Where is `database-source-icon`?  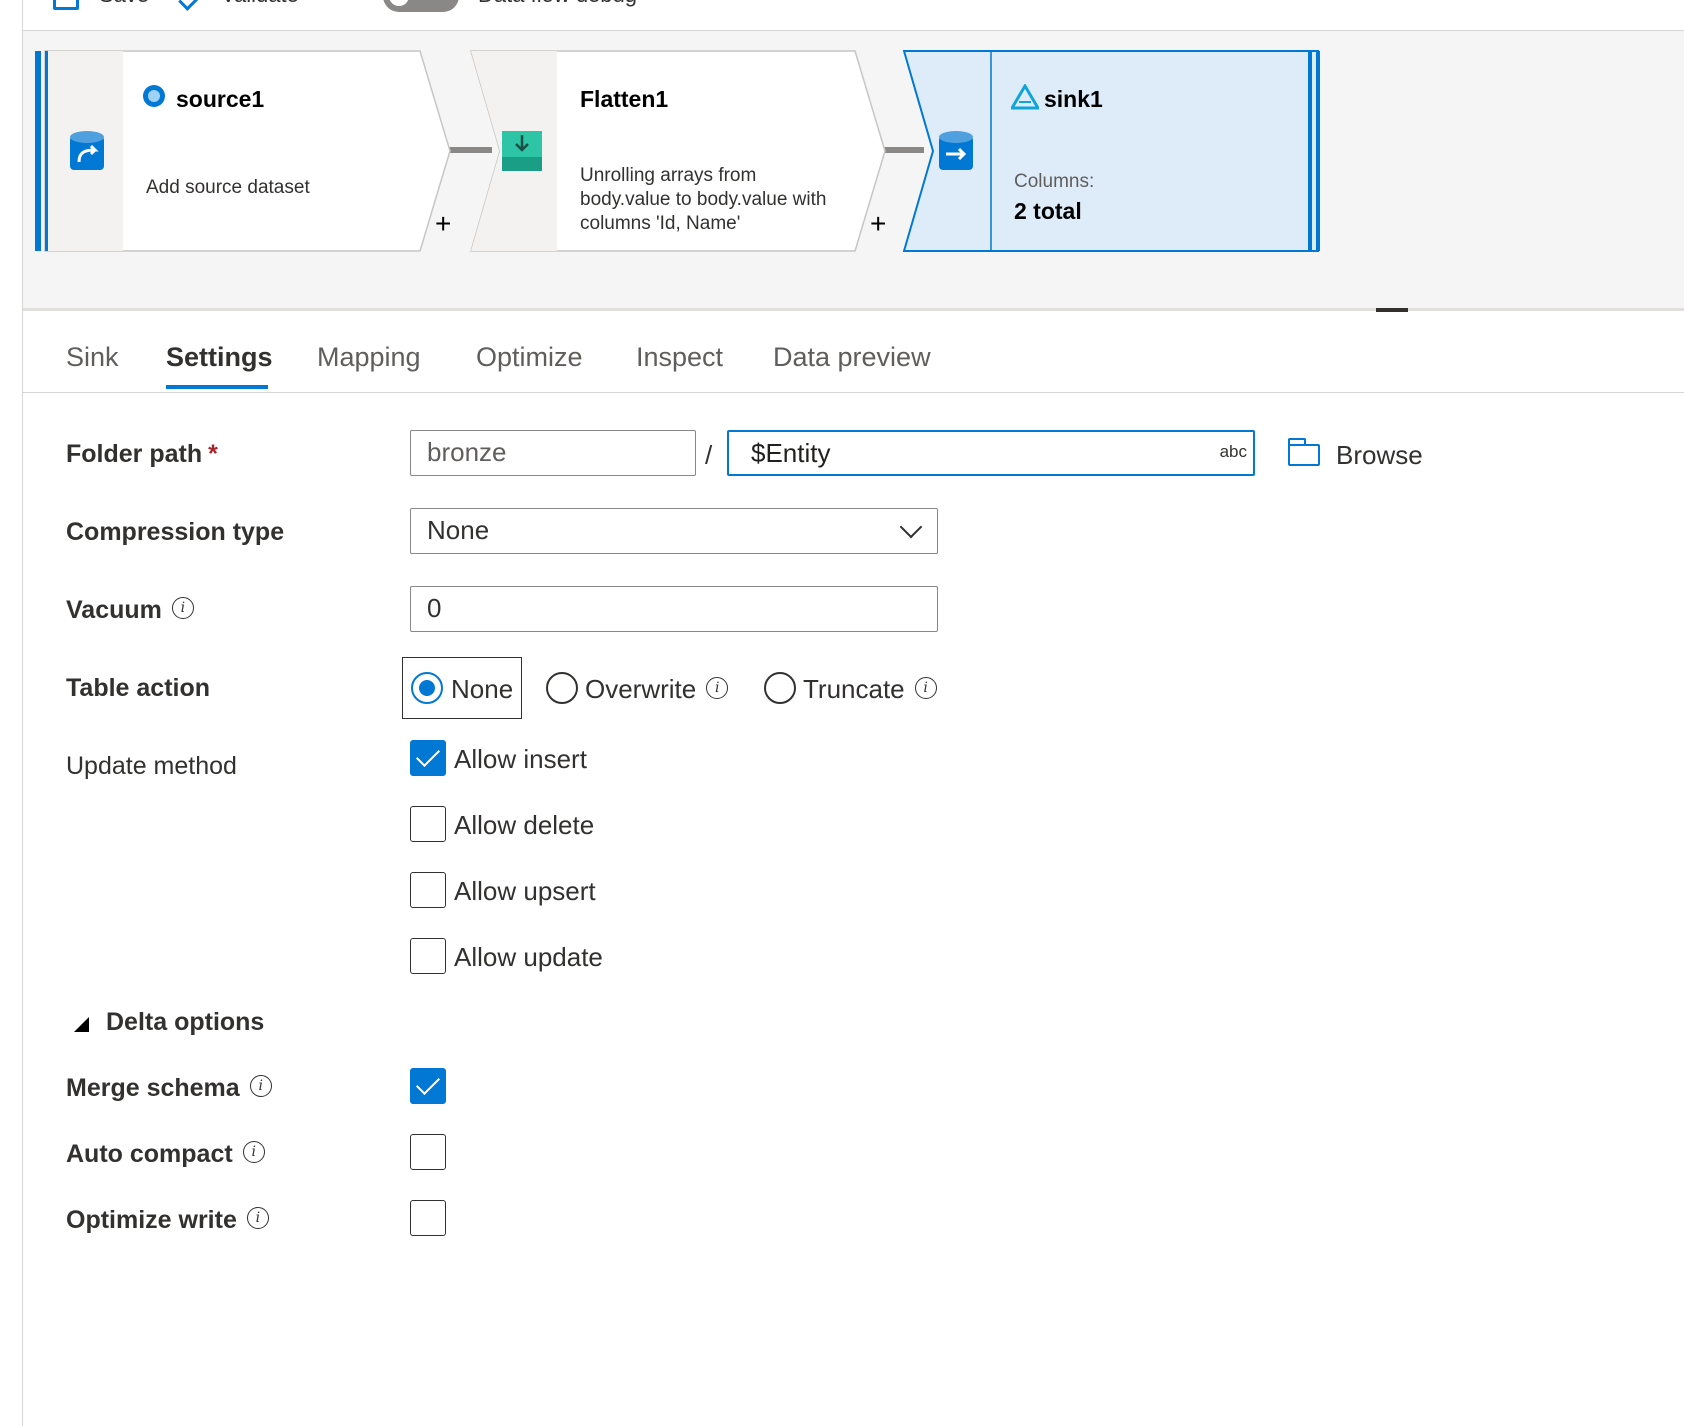 database-source-icon is located at coordinates (87, 150).